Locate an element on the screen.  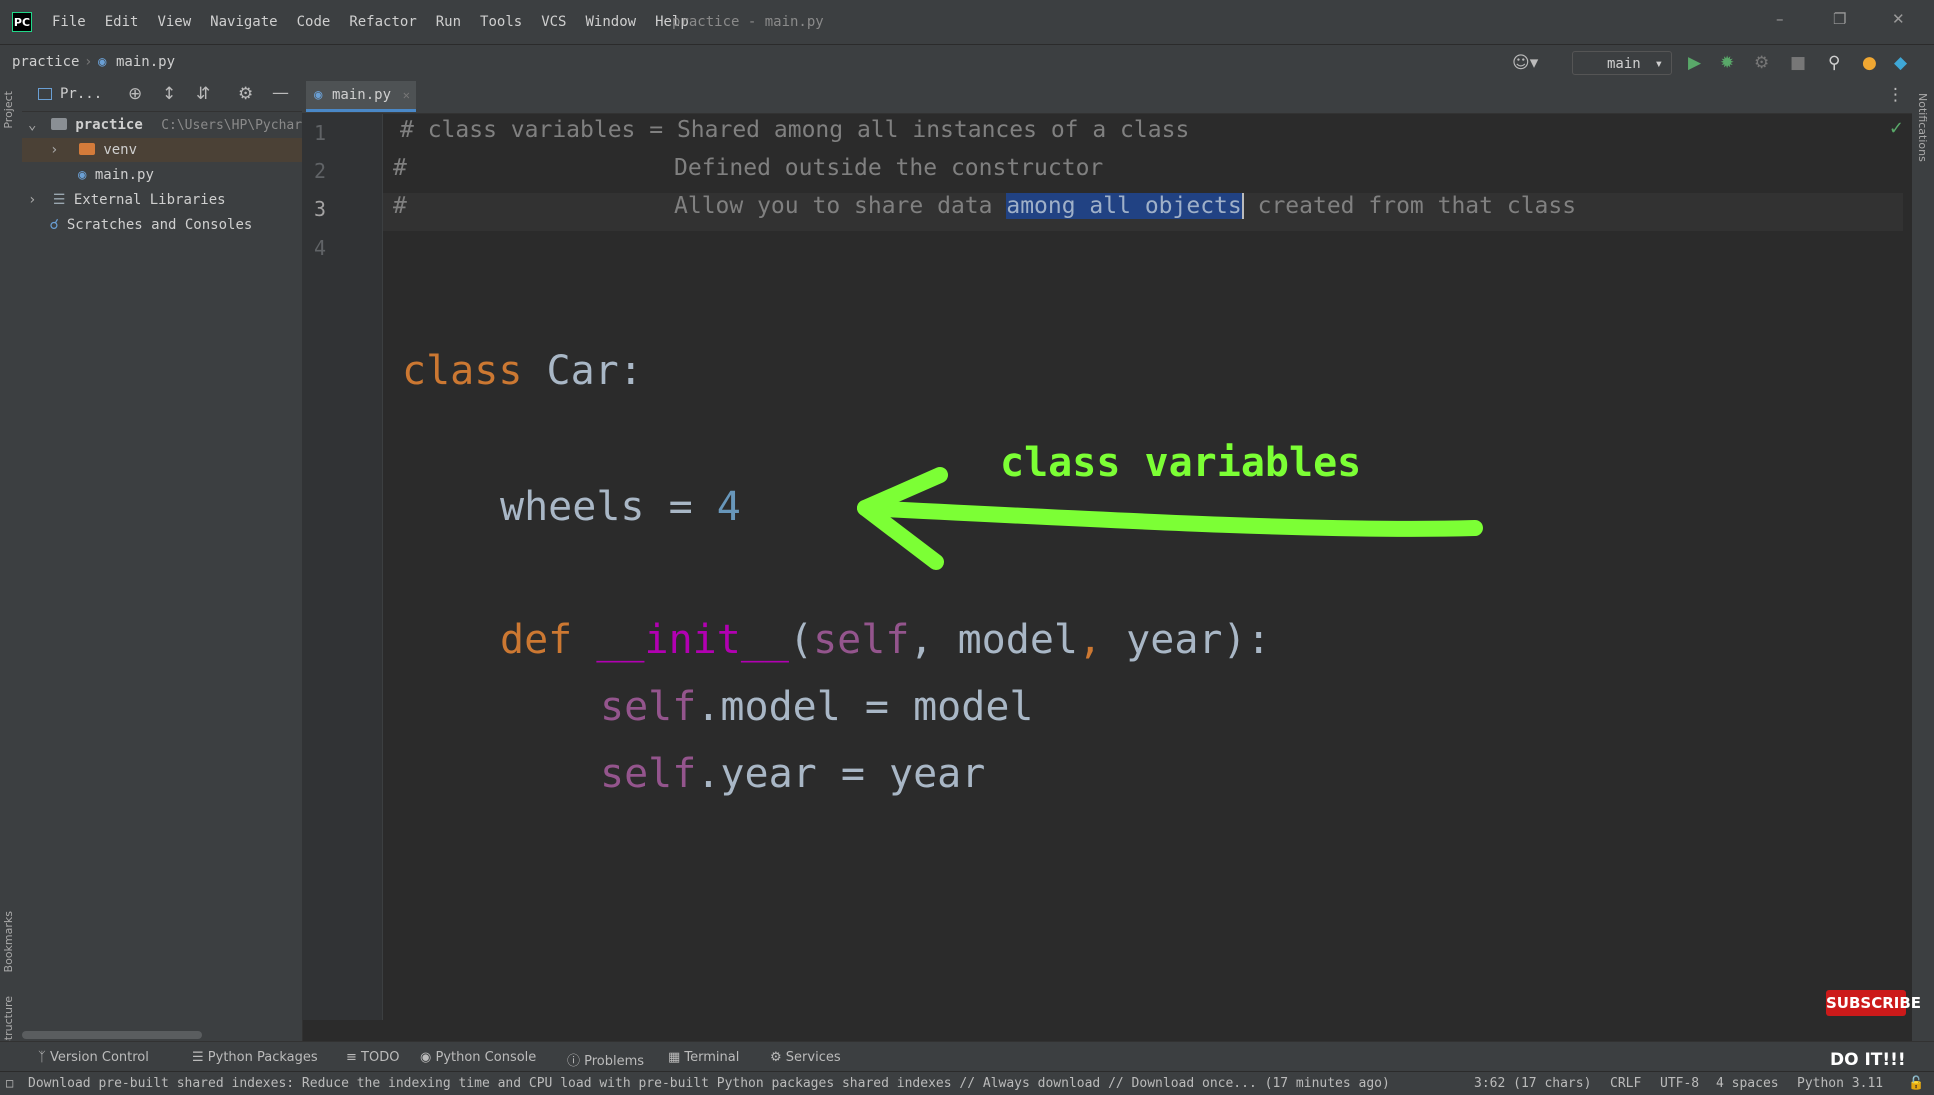
run-icon: ▶ is located at coordinates (1694, 63).